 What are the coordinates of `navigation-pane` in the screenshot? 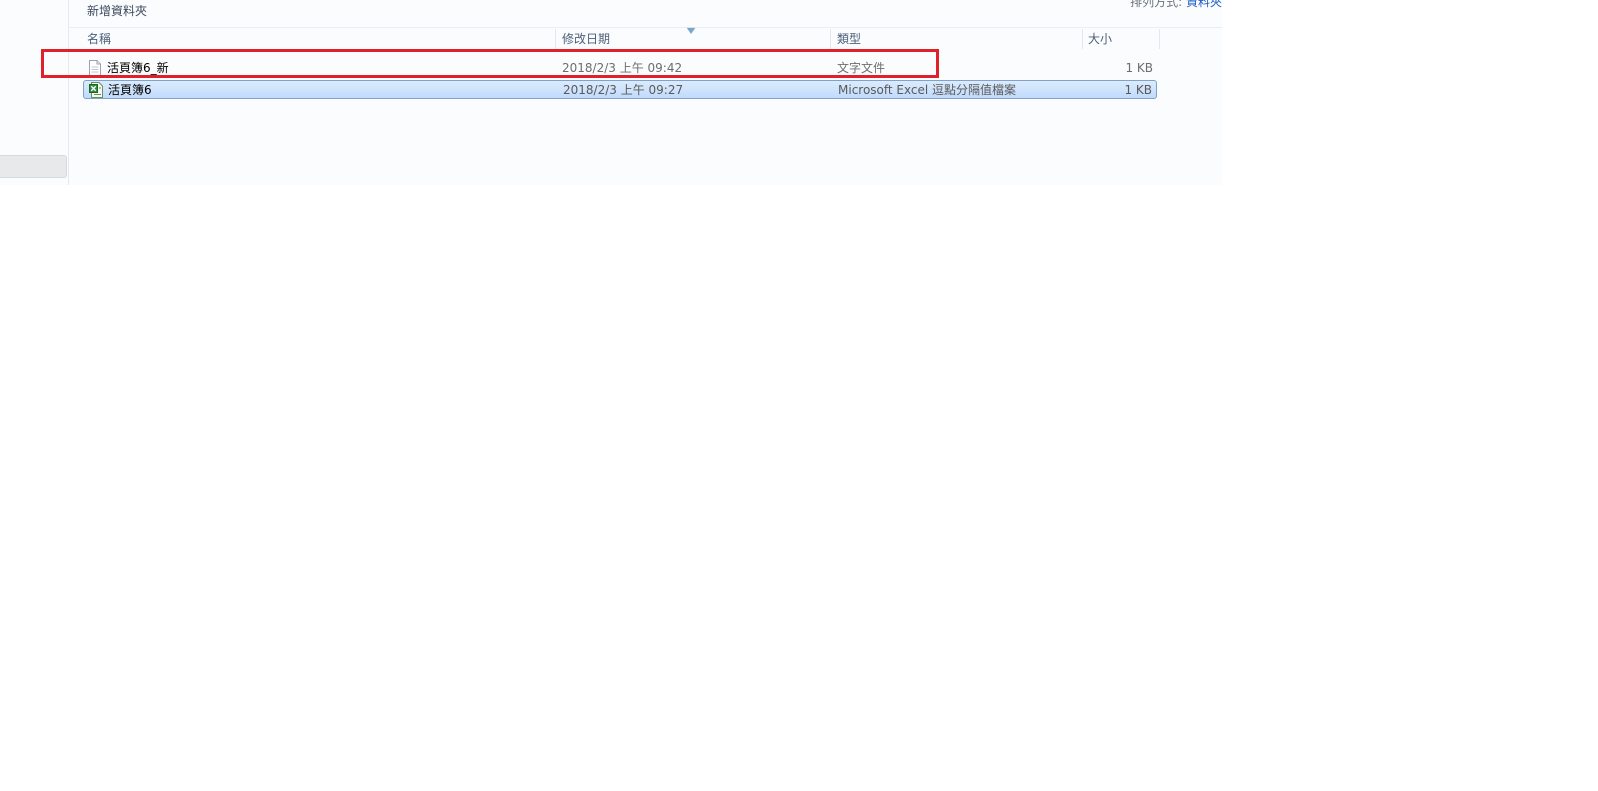 It's located at (34, 92).